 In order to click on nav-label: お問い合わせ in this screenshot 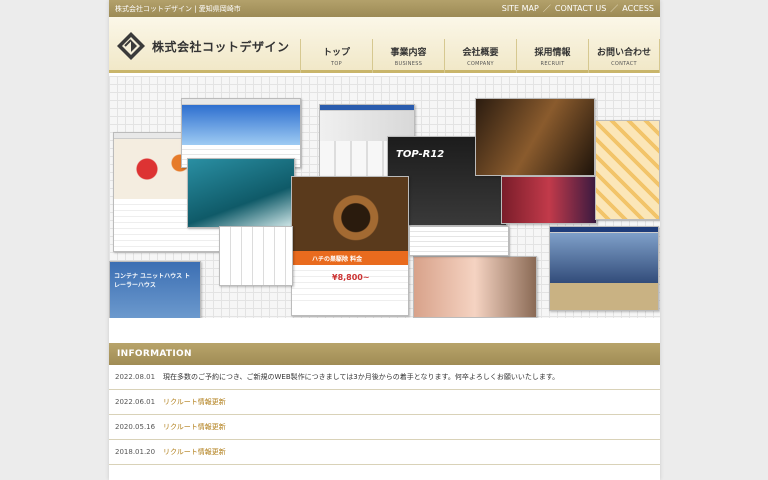, I will do `click(623, 53)`.